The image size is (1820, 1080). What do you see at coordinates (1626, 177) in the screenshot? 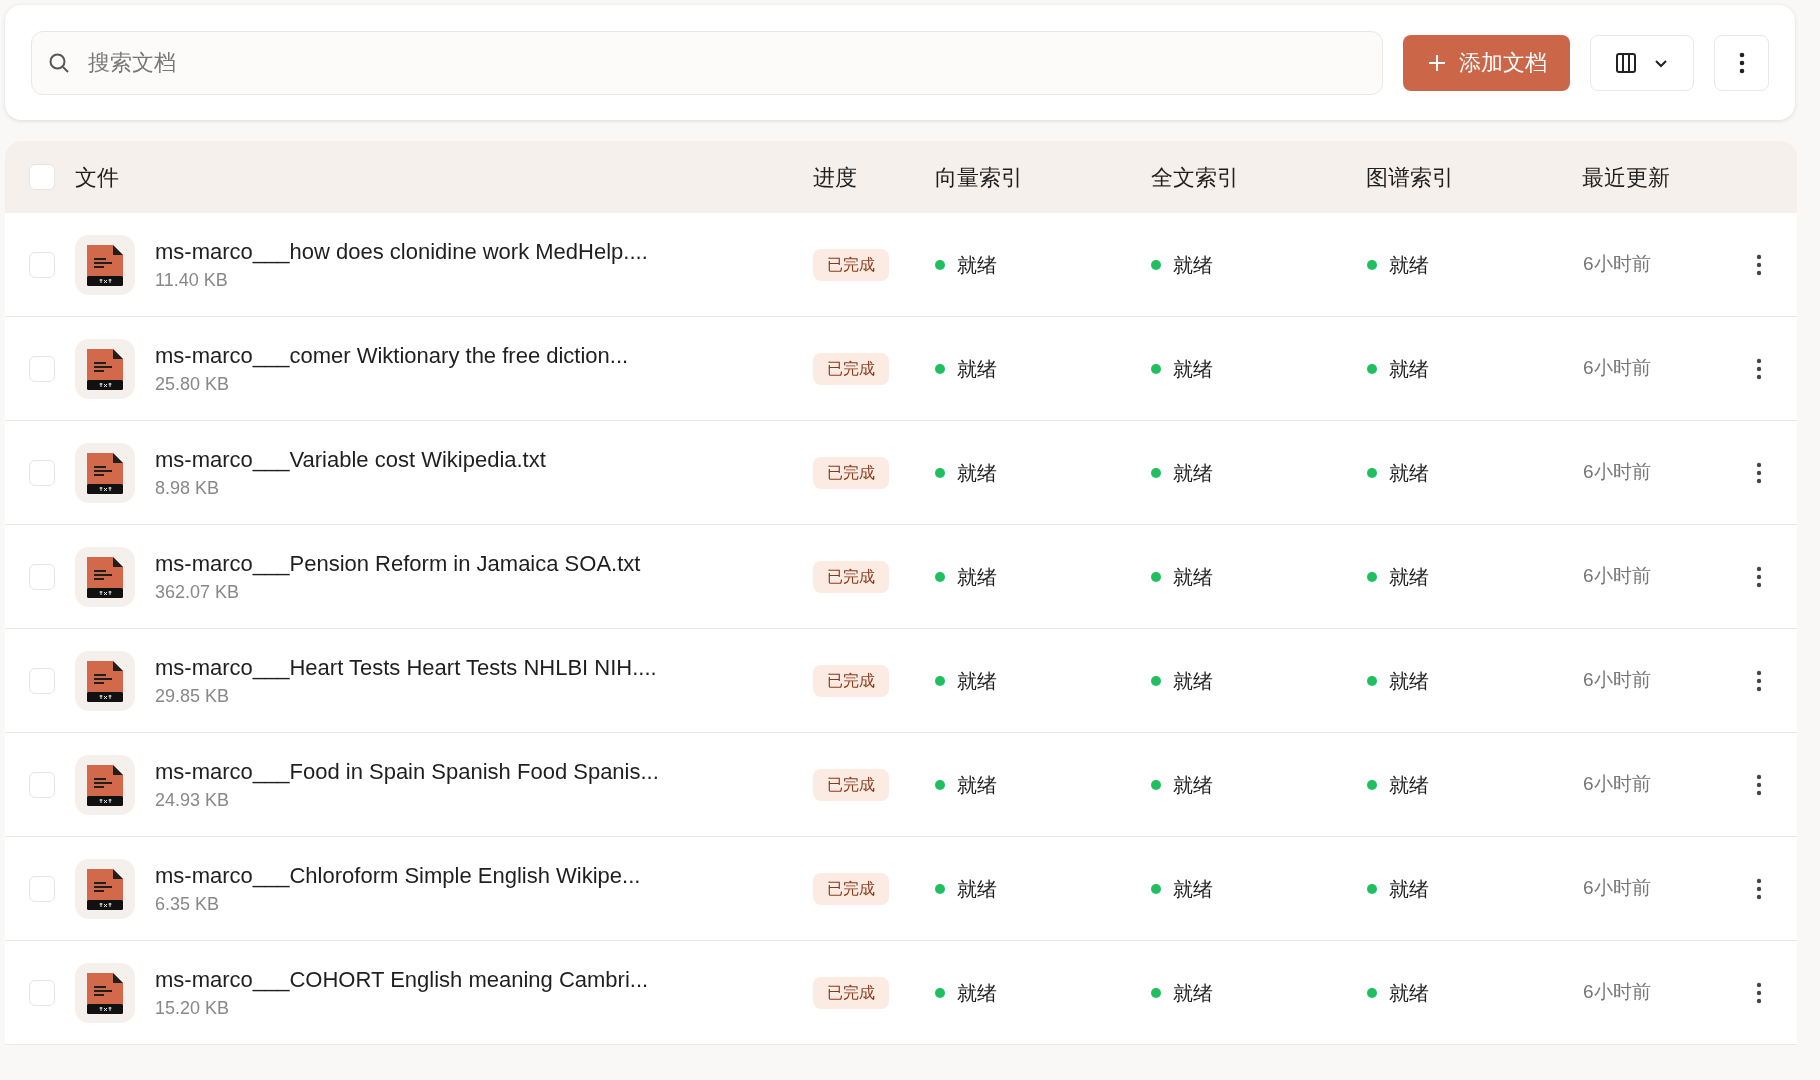
I see `column-header: 最近更新` at bounding box center [1626, 177].